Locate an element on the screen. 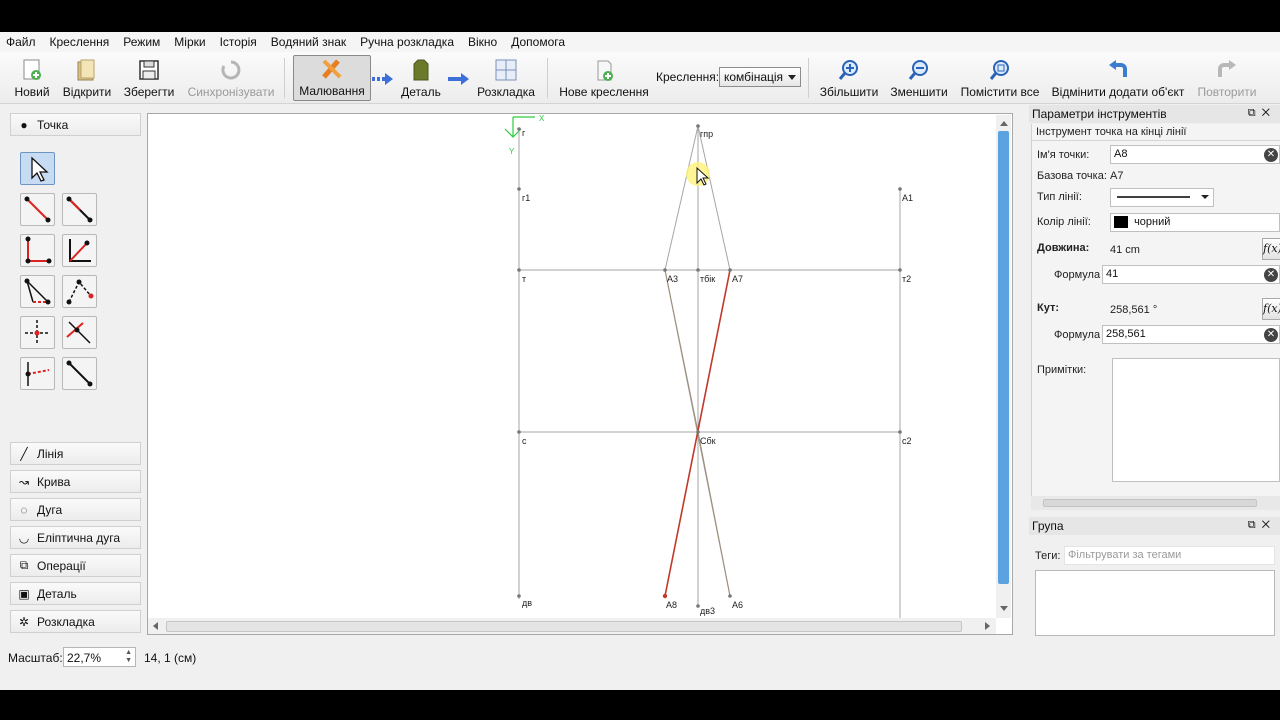 The width and height of the screenshot is (1280, 720). menu-watermark: Водяний знак is located at coordinates (308, 42).